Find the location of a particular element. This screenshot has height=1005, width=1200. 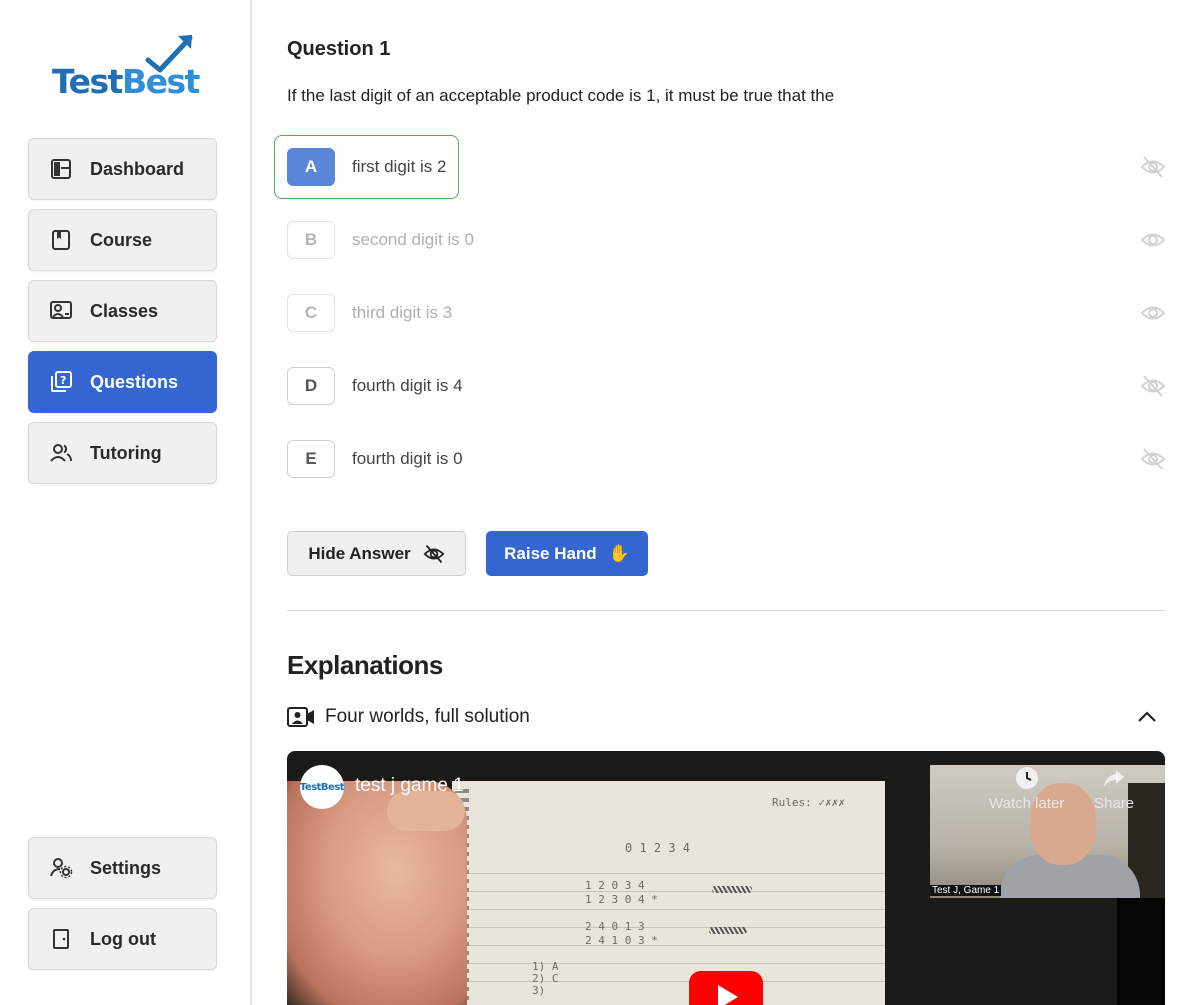

raised-hand-icon: ✋ is located at coordinates (619, 553).